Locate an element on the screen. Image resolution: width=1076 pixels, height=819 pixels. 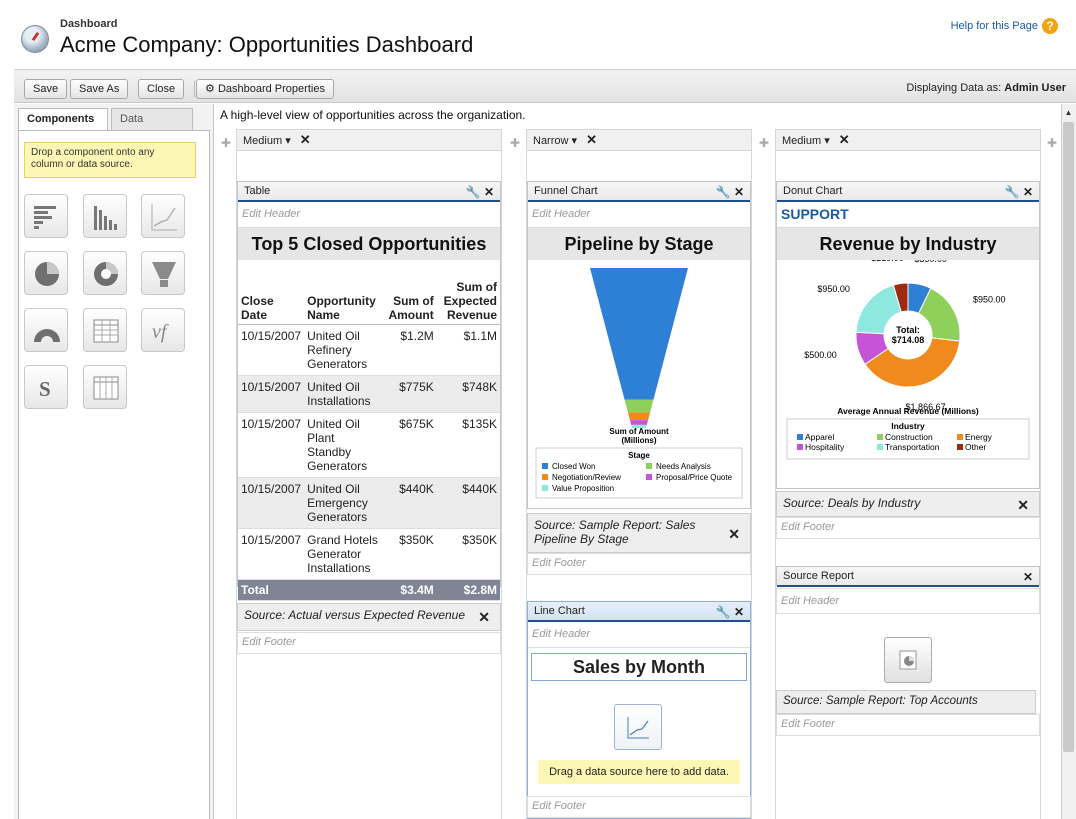
visualforce-icon: vf is located at coordinates (163, 330).